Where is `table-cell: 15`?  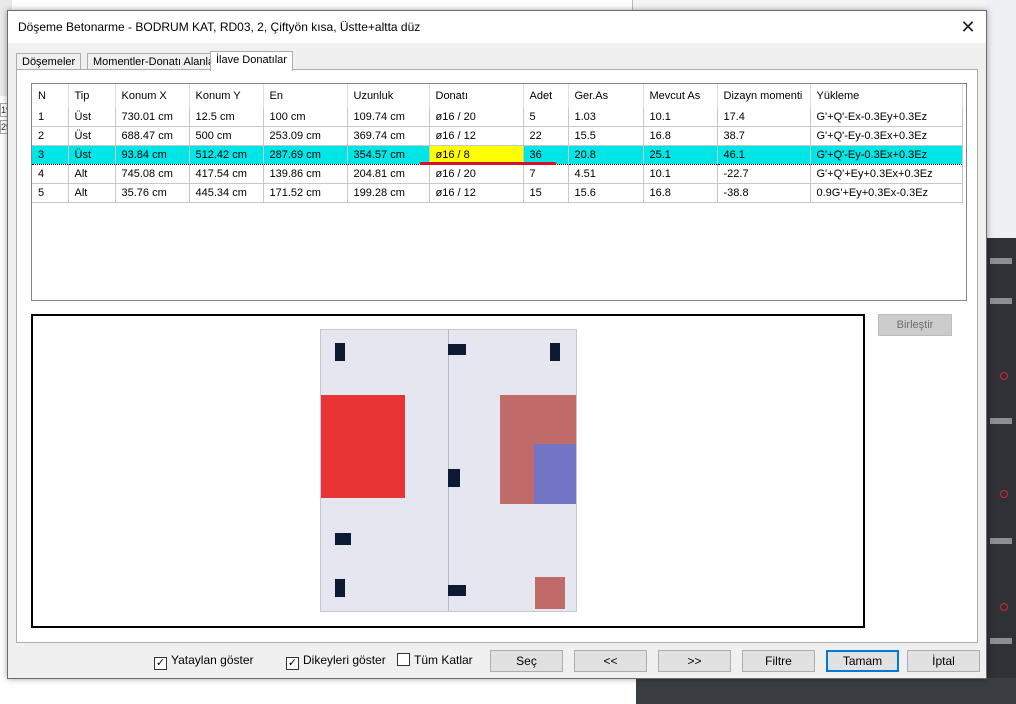
table-cell: 15 is located at coordinates (546, 193).